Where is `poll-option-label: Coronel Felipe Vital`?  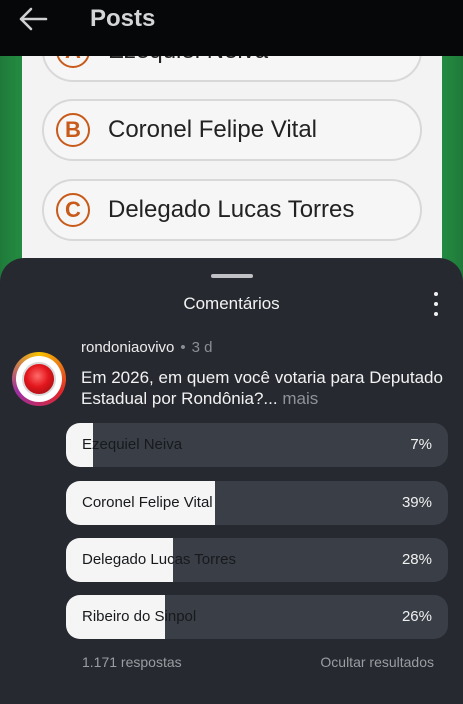 poll-option-label: Coronel Felipe Vital is located at coordinates (147, 502).